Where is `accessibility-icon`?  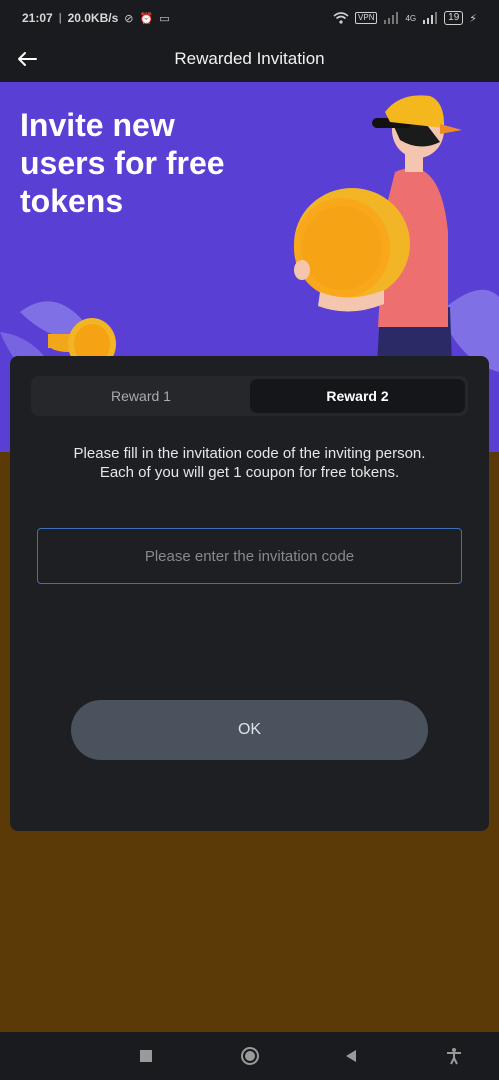
accessibility-icon is located at coordinates (454, 1056).